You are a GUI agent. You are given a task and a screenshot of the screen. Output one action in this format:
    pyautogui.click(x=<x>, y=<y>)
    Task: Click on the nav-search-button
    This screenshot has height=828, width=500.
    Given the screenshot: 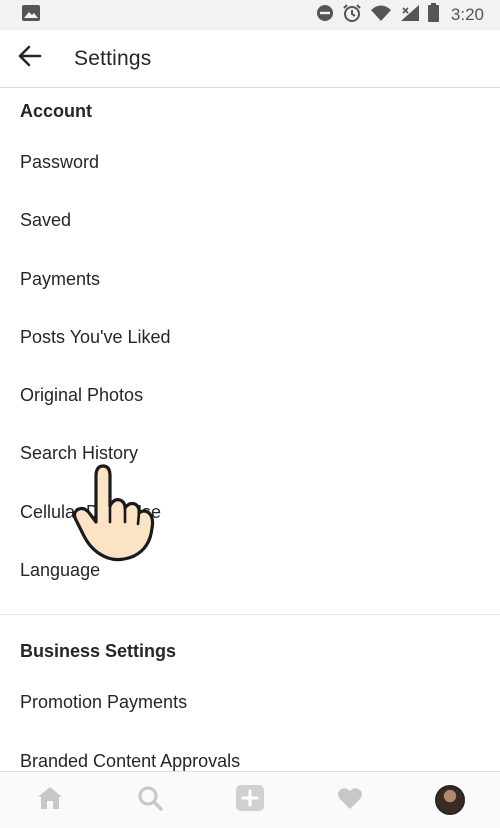 What is the action you would take?
    pyautogui.click(x=150, y=800)
    